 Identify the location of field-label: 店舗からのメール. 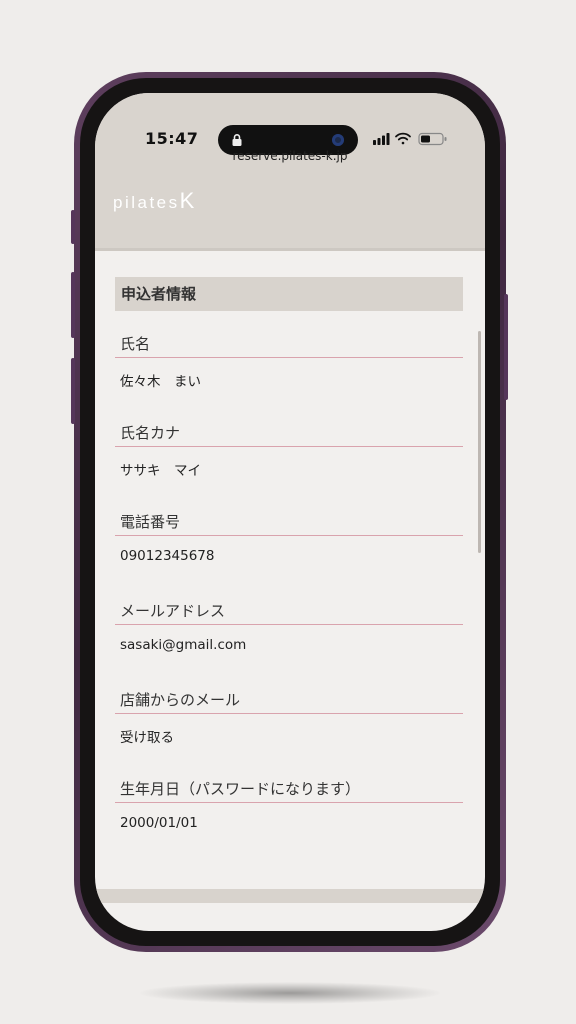
(289, 701).